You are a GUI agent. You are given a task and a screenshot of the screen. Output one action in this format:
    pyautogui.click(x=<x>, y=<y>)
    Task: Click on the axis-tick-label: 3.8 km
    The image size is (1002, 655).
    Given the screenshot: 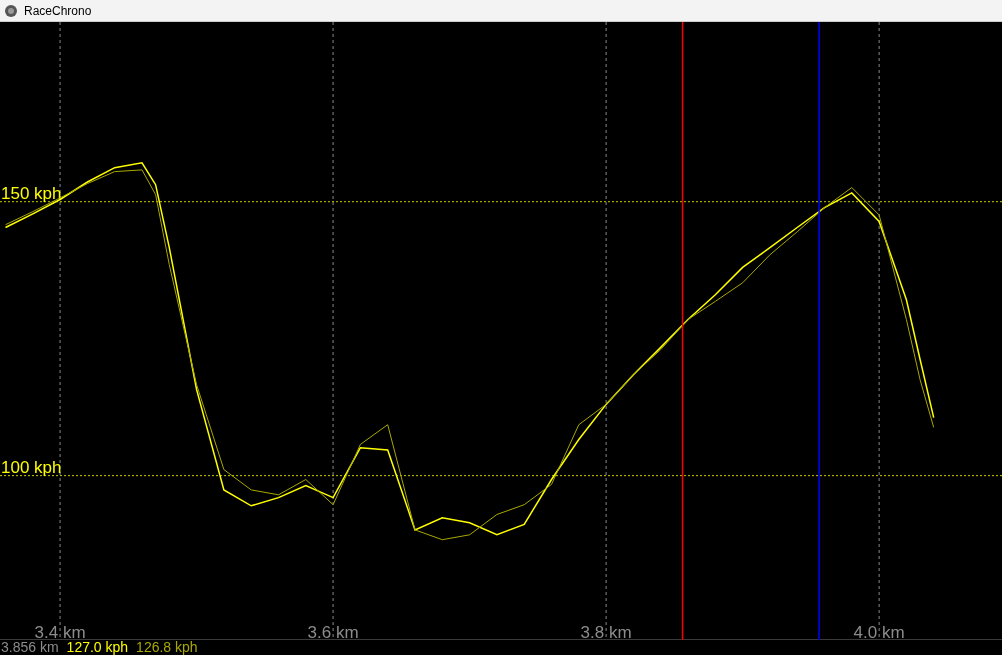 What is the action you would take?
    pyautogui.click(x=606, y=631)
    